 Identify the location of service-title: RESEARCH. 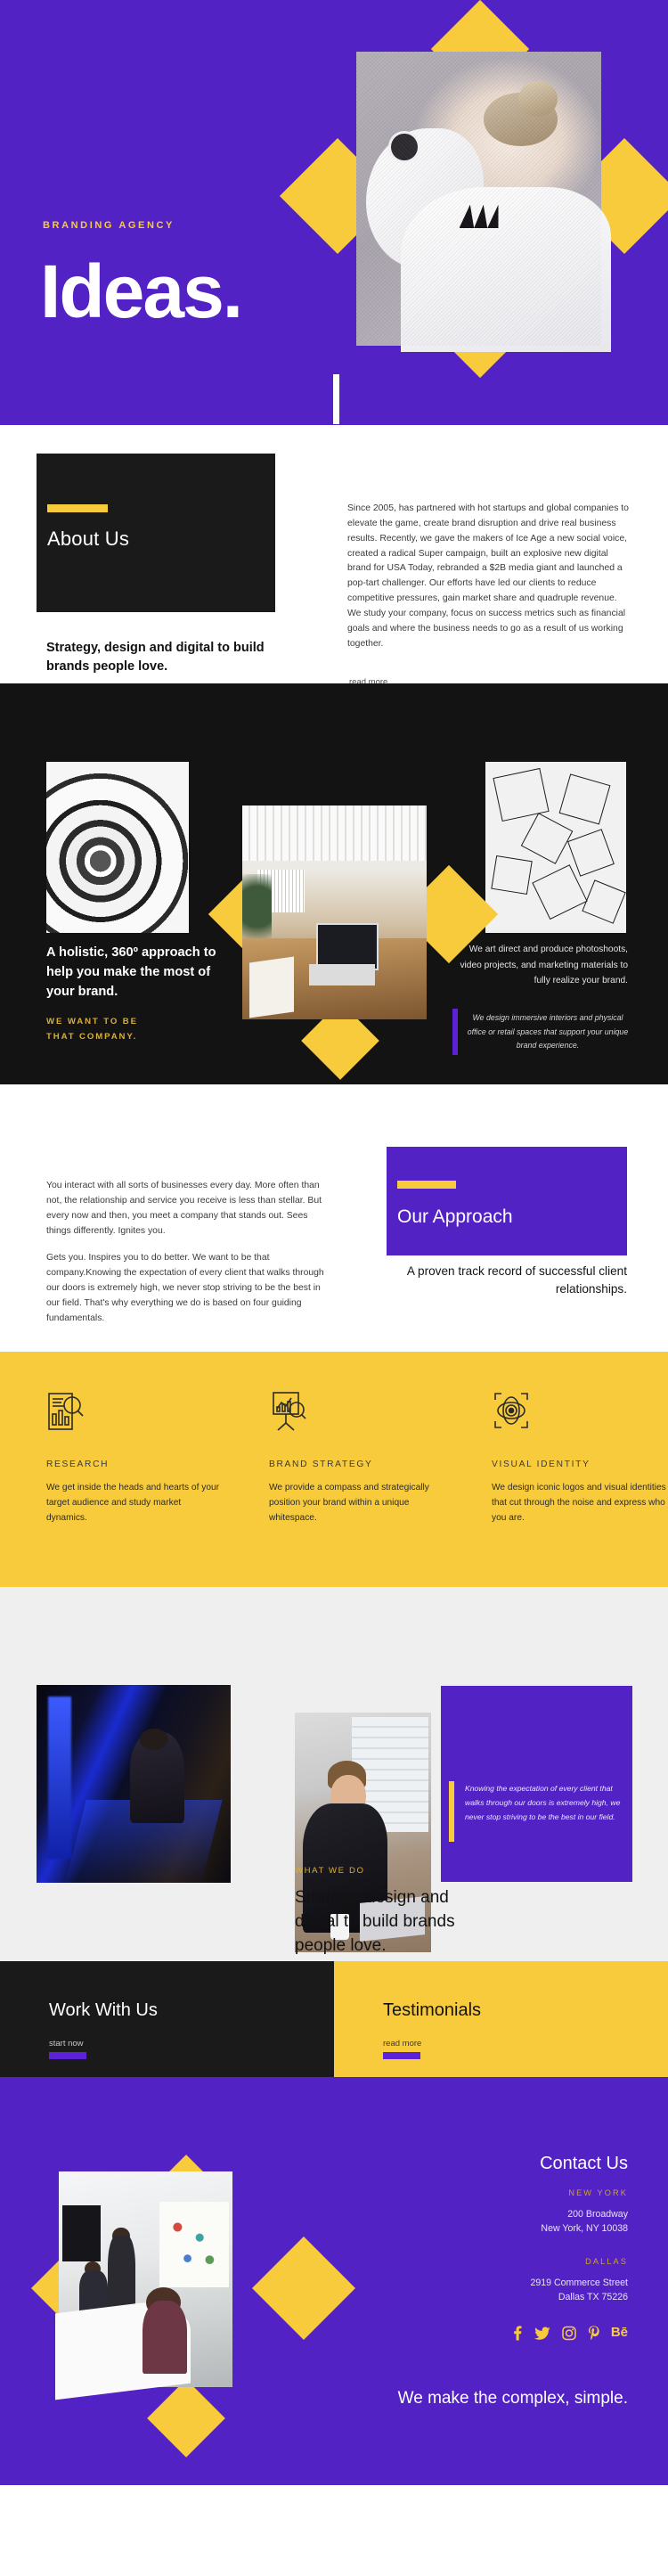
(78, 1464).